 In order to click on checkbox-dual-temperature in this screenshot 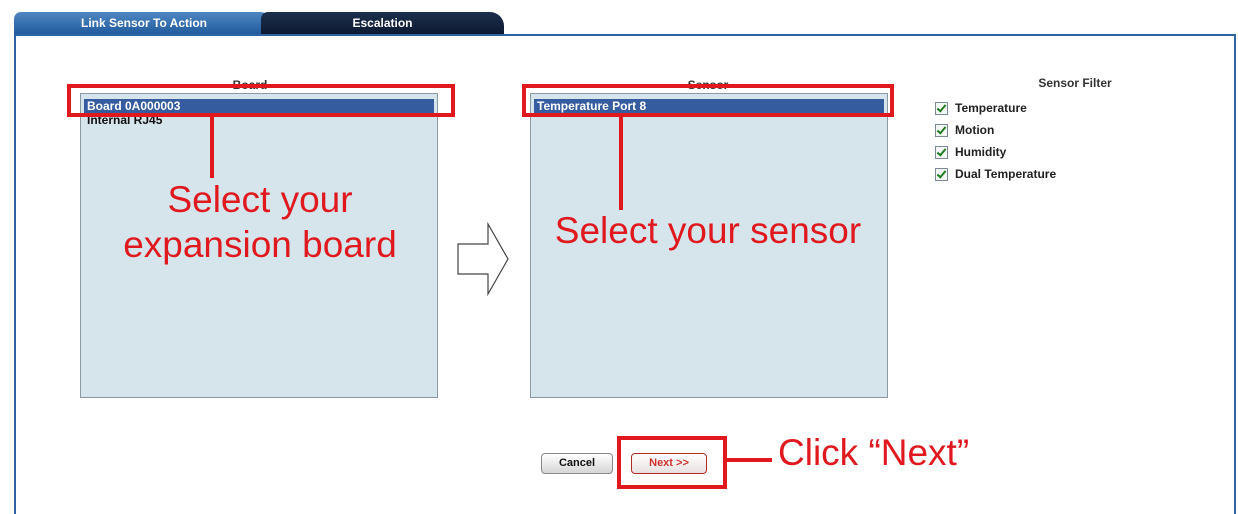, I will do `click(941, 174)`.